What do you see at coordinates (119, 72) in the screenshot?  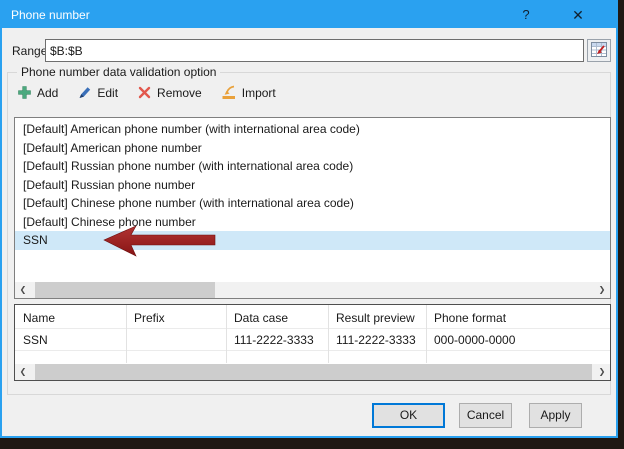 I see `group-label: Phone number data validation option` at bounding box center [119, 72].